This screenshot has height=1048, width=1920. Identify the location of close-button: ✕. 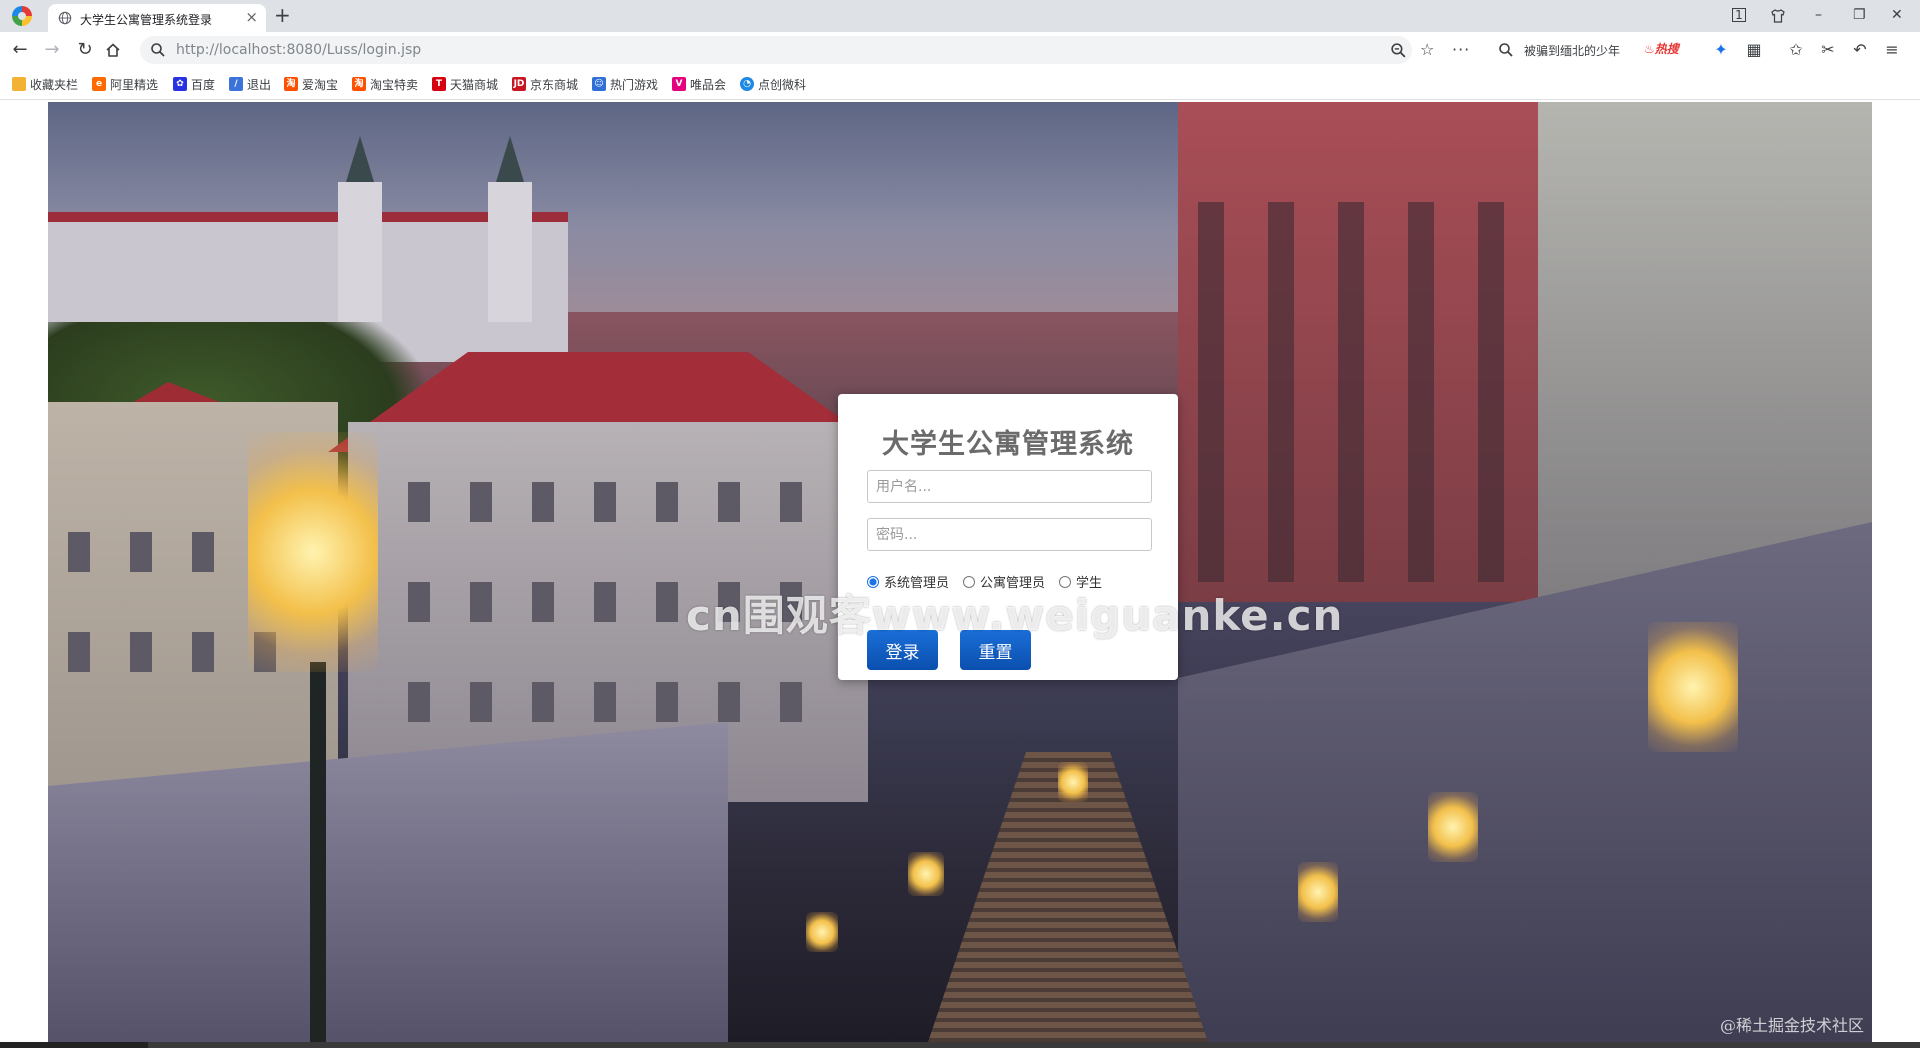
(1897, 15).